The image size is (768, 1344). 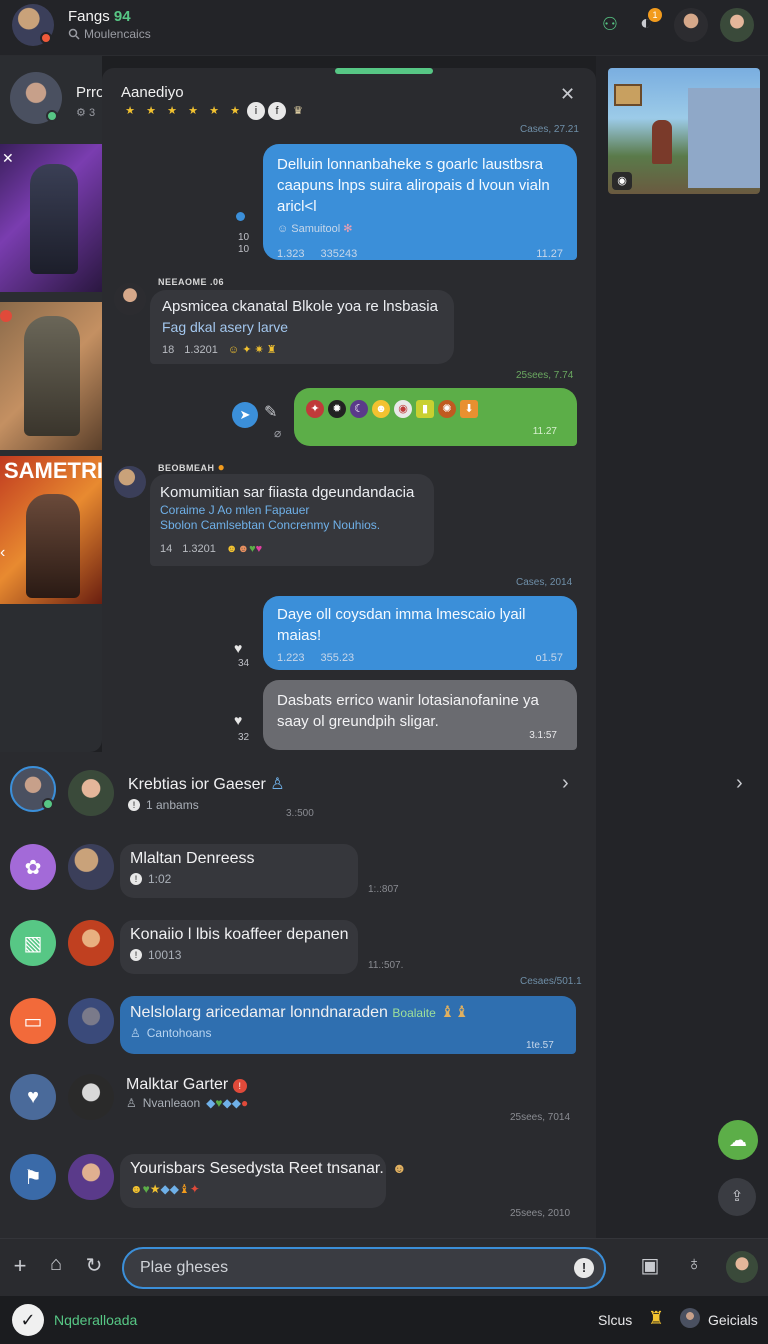 I want to click on contact-sub-text: 3, so click(x=92, y=113).